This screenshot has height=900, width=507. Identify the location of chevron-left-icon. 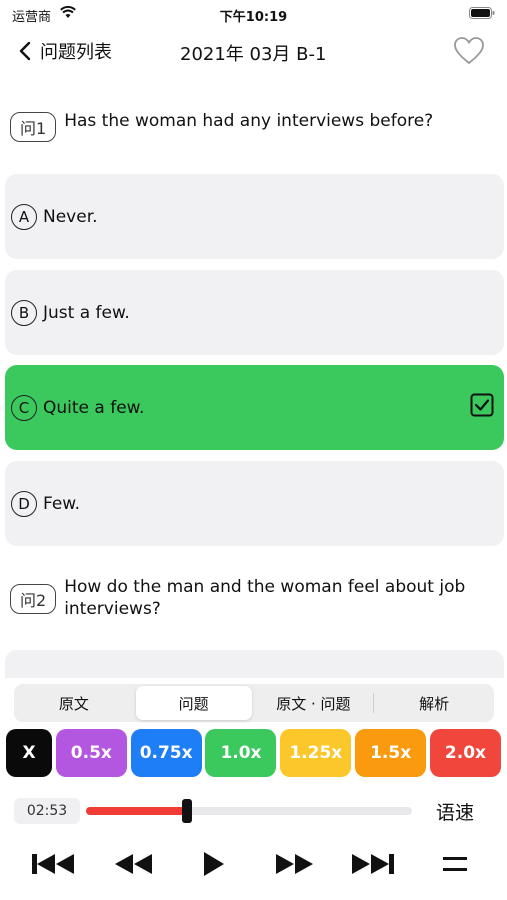
(25, 51).